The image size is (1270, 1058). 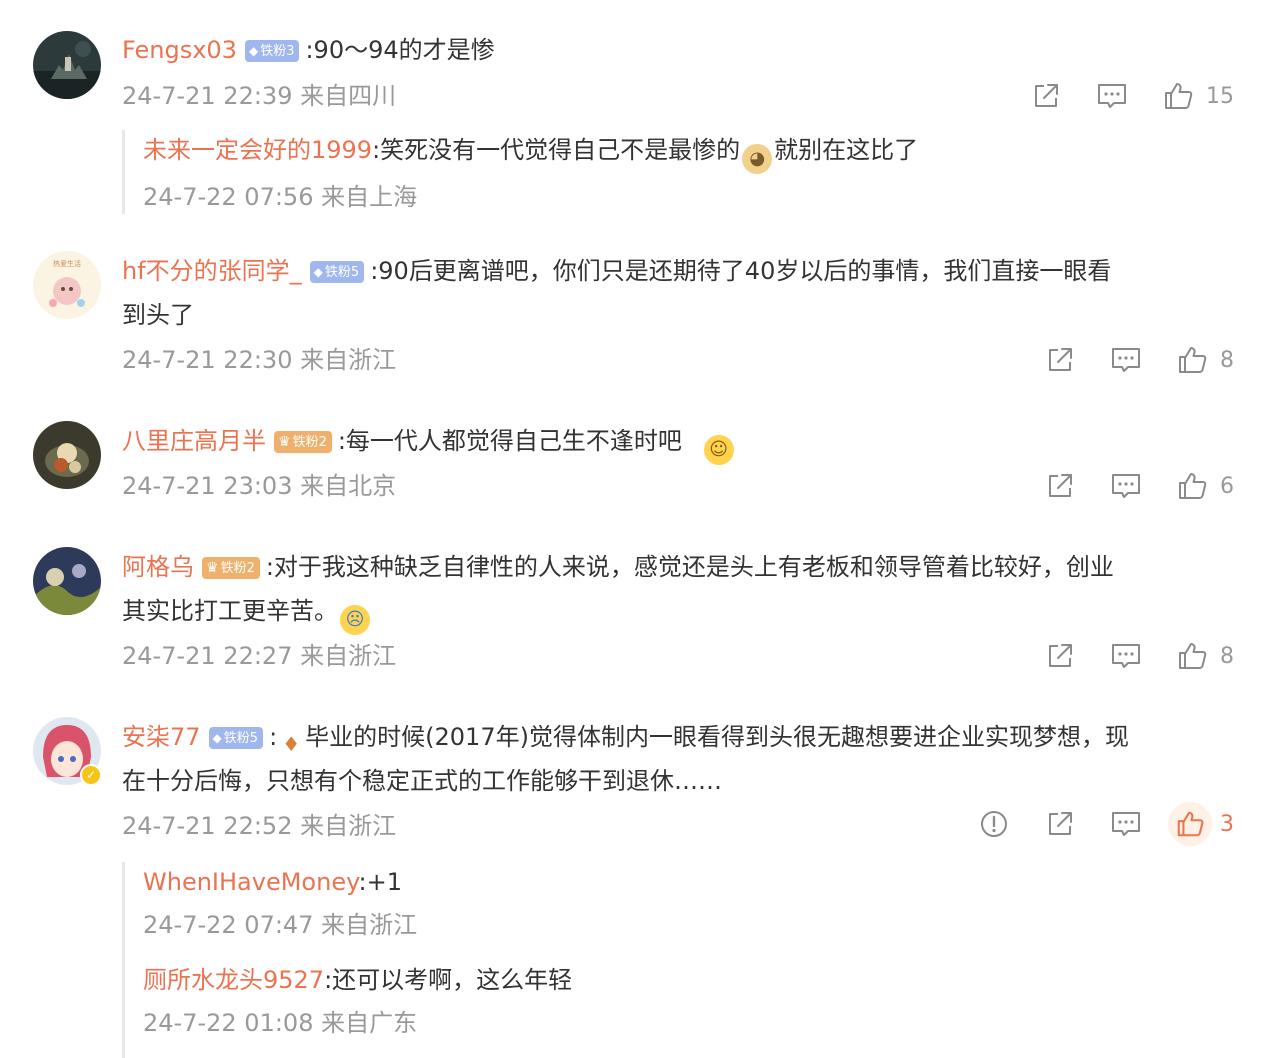 What do you see at coordinates (284, 442) in the screenshot?
I see `crown-icon: ♛` at bounding box center [284, 442].